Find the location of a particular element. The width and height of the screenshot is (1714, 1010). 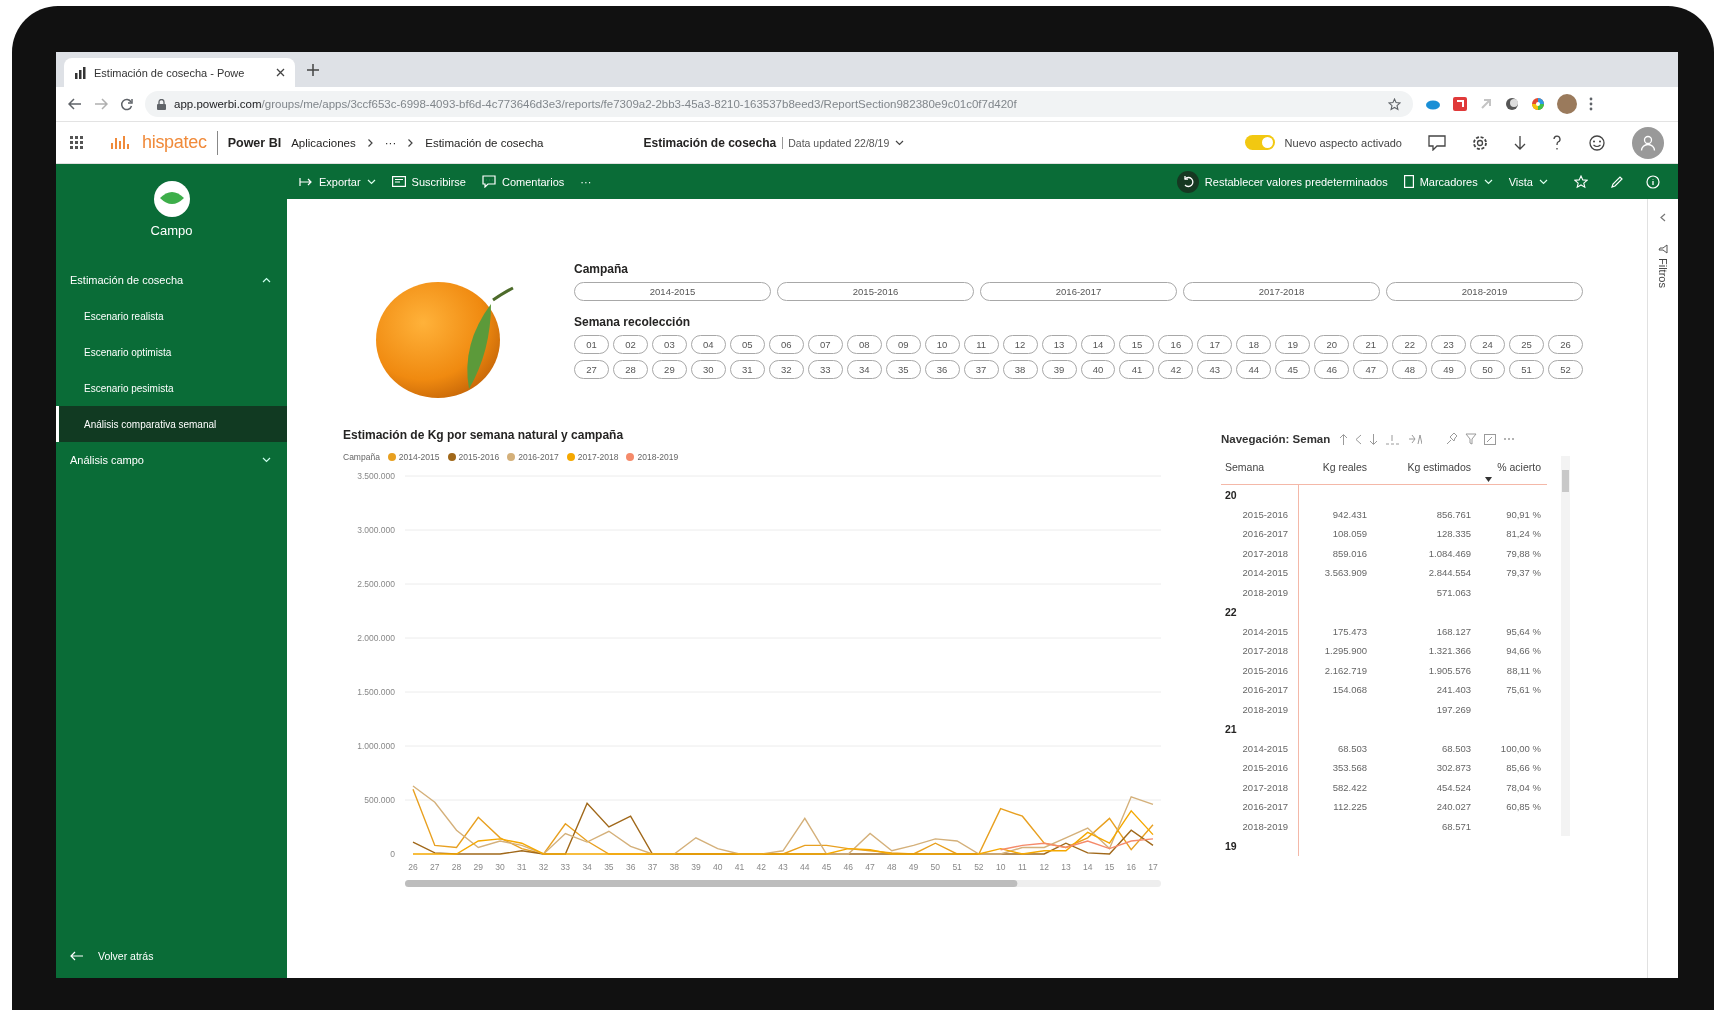

slicer-option: 35 is located at coordinates (903, 369).